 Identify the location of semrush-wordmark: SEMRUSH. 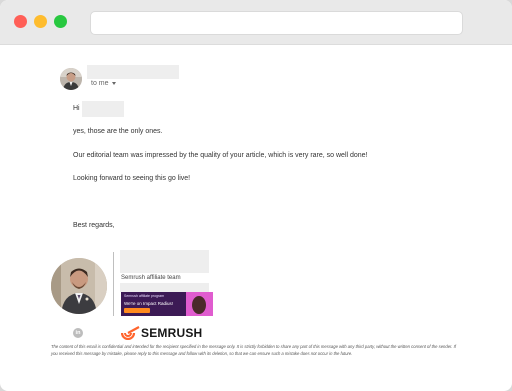
(172, 333).